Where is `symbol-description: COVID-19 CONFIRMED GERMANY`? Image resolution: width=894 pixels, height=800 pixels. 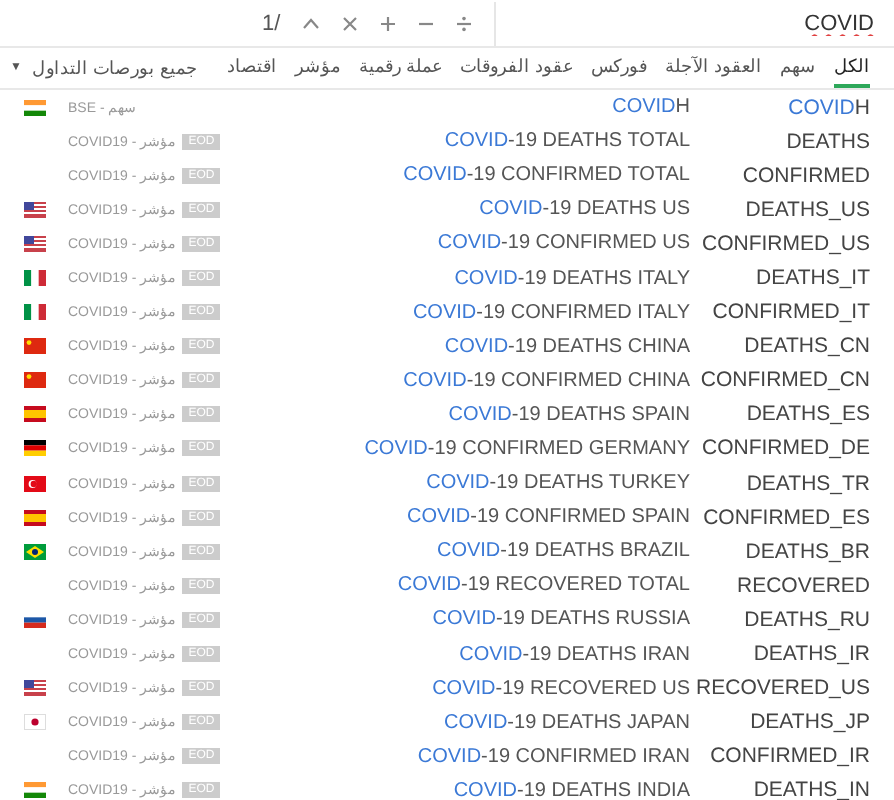 symbol-description: COVID-19 CONFIRMED GERMANY is located at coordinates (455, 448).